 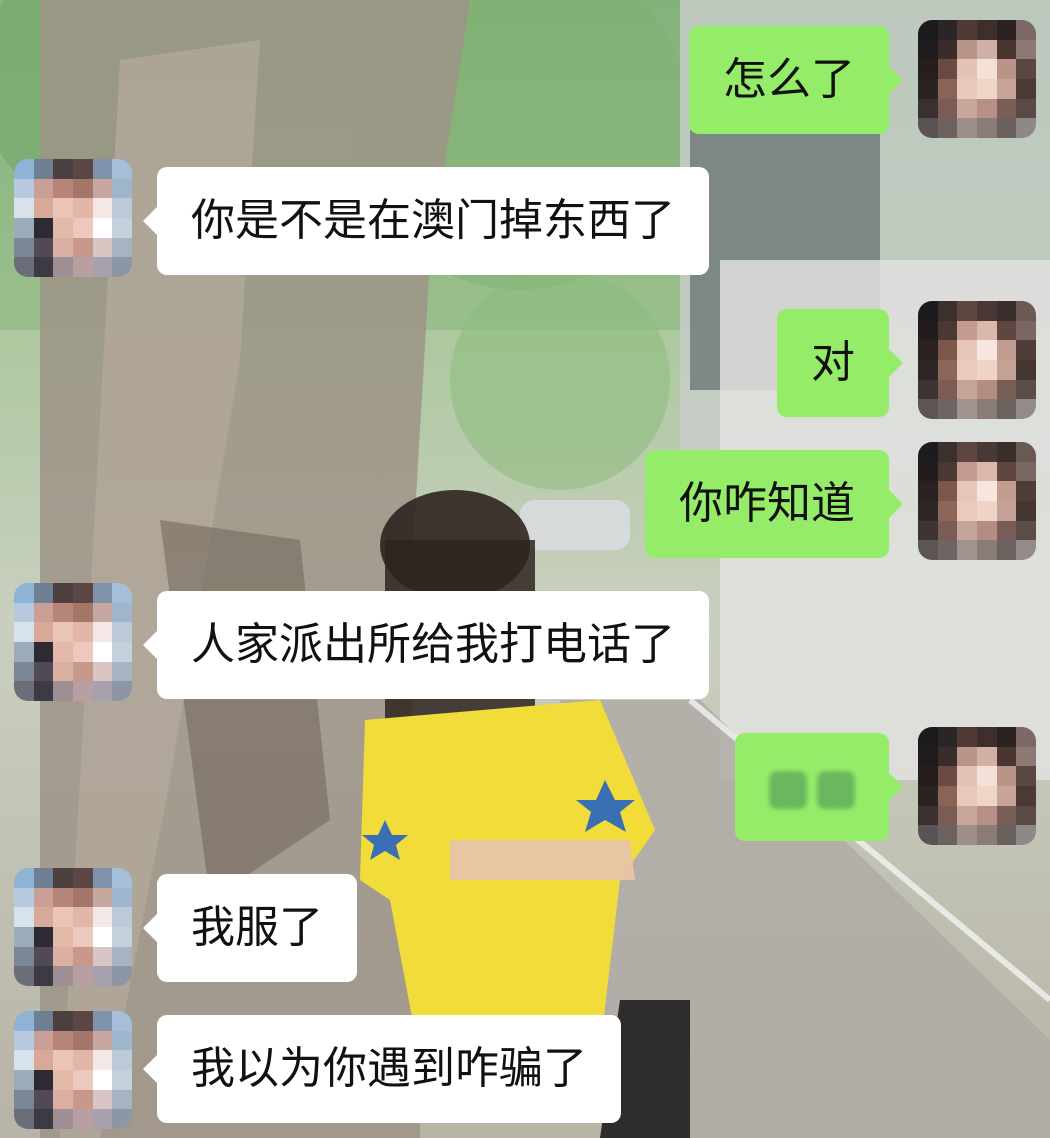 What do you see at coordinates (774, 504) in the screenshot?
I see `outgoing-message-bubble: 你咋知道` at bounding box center [774, 504].